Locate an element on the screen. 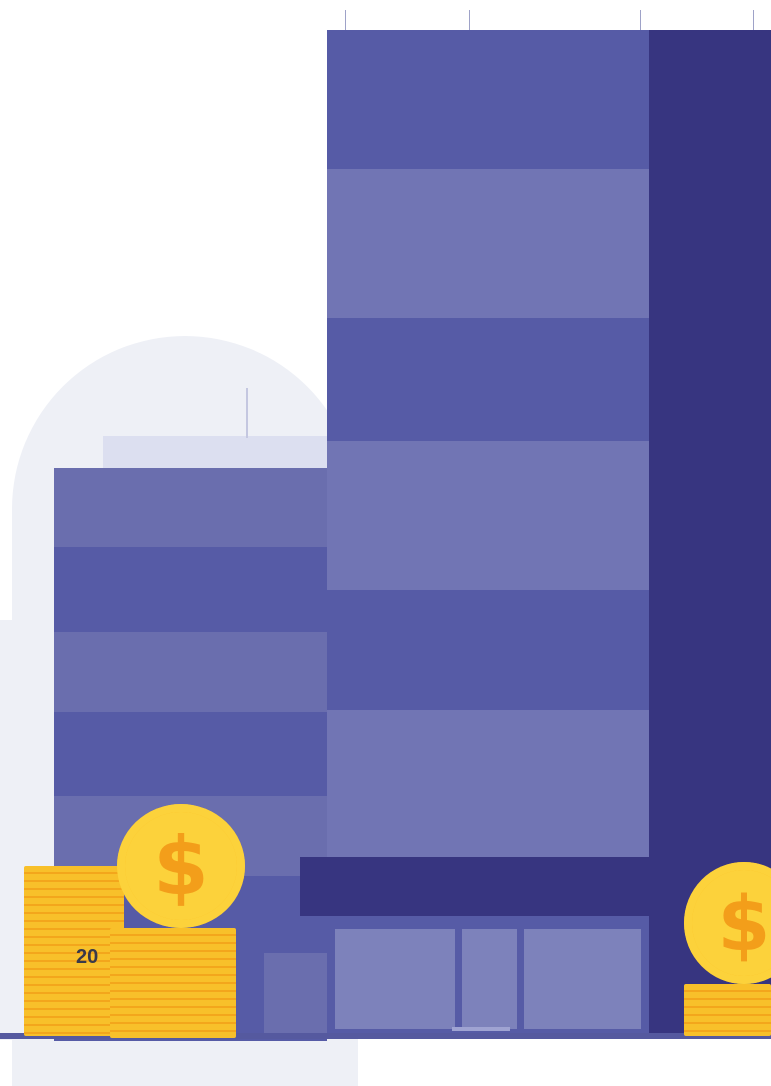 This screenshot has width=771, height=1086. dollar-coin-icon: $ is located at coordinates (181, 866).